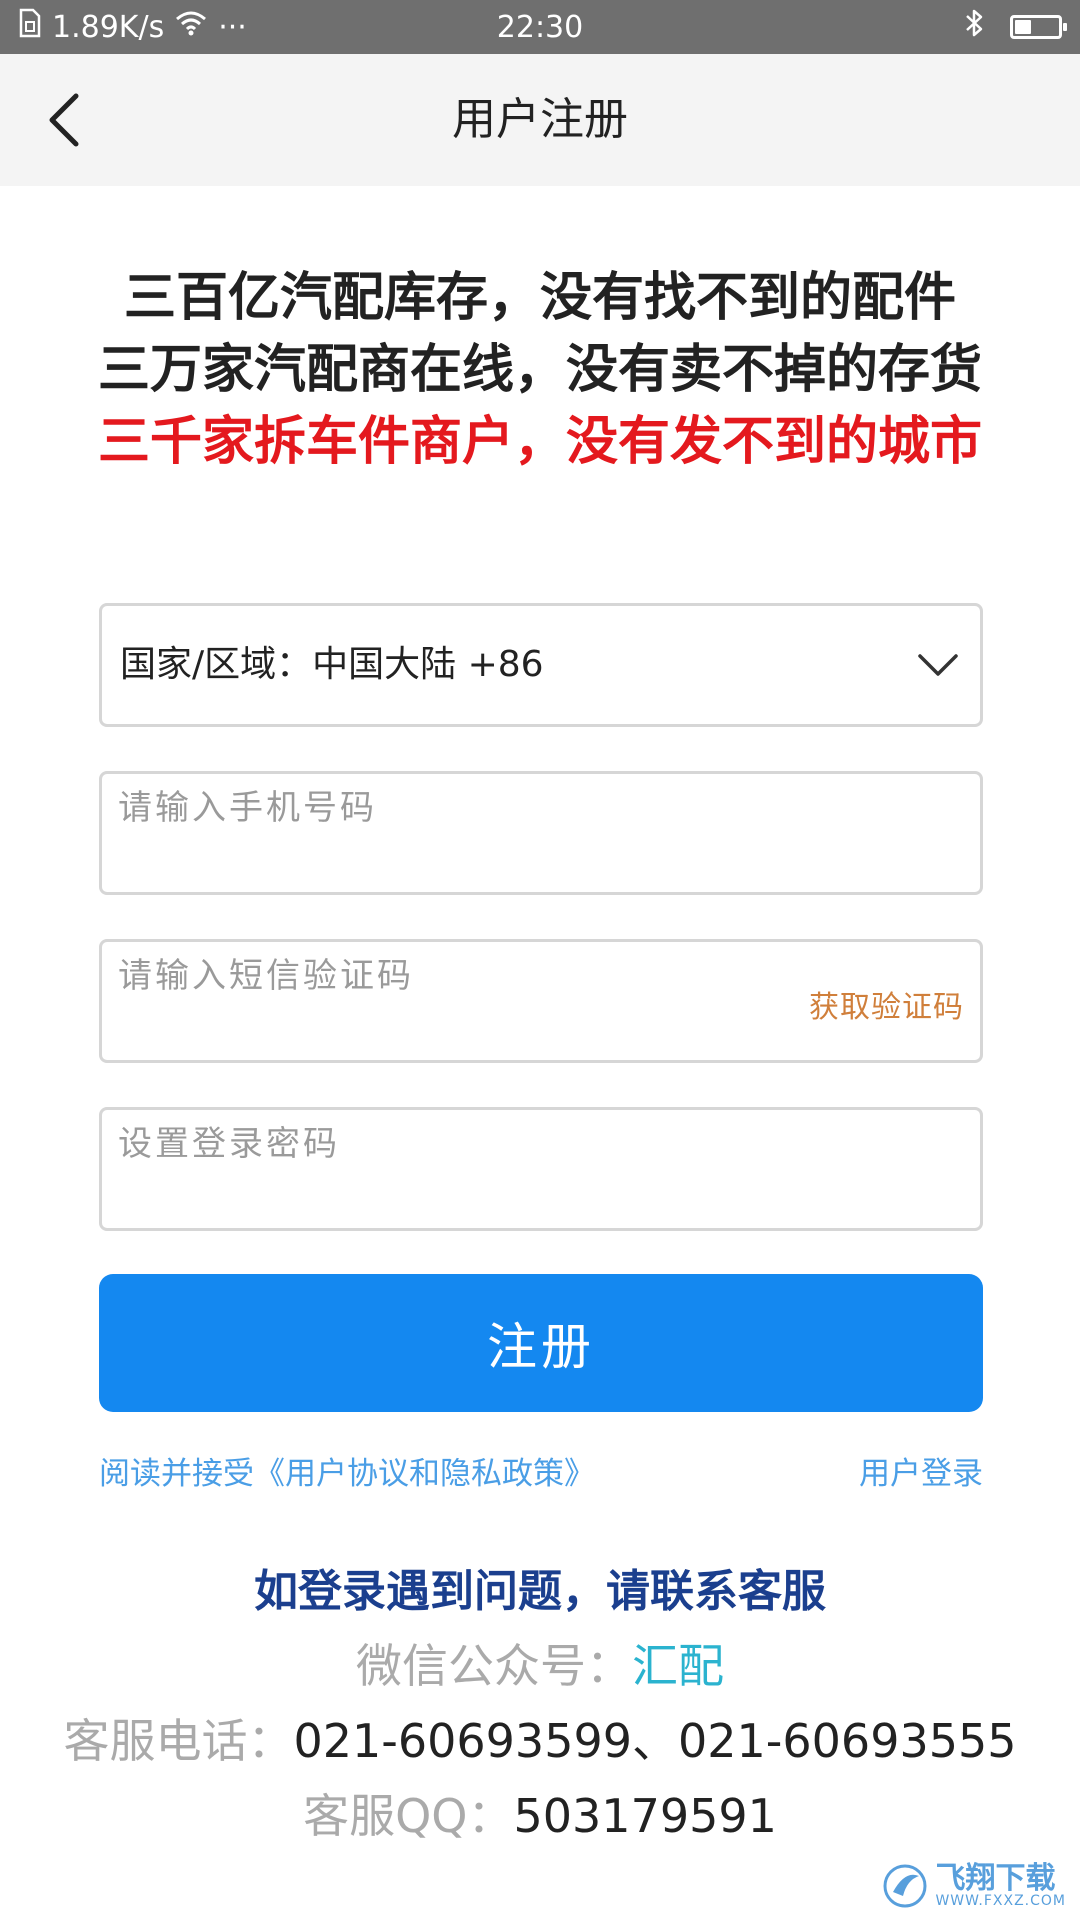 The width and height of the screenshot is (1080, 1920). Describe the element at coordinates (178, 1741) in the screenshot. I see `support-phone-label: 客服电话：` at that location.